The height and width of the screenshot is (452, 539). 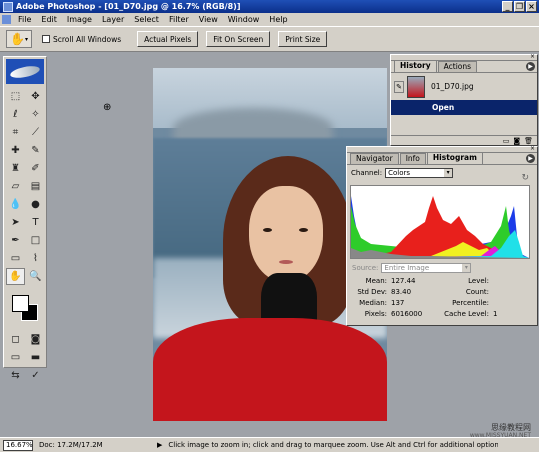 What do you see at coordinates (35, 204) in the screenshot?
I see `dodge-tool-icon: ●` at bounding box center [35, 204].